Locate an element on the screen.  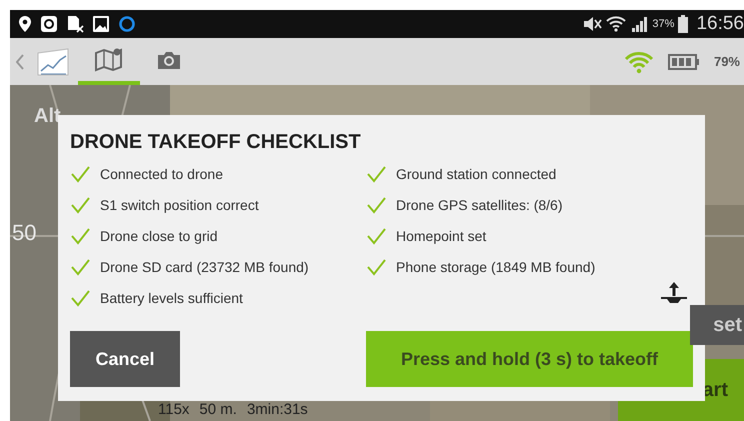
battery-percent: 79% is located at coordinates (727, 61).